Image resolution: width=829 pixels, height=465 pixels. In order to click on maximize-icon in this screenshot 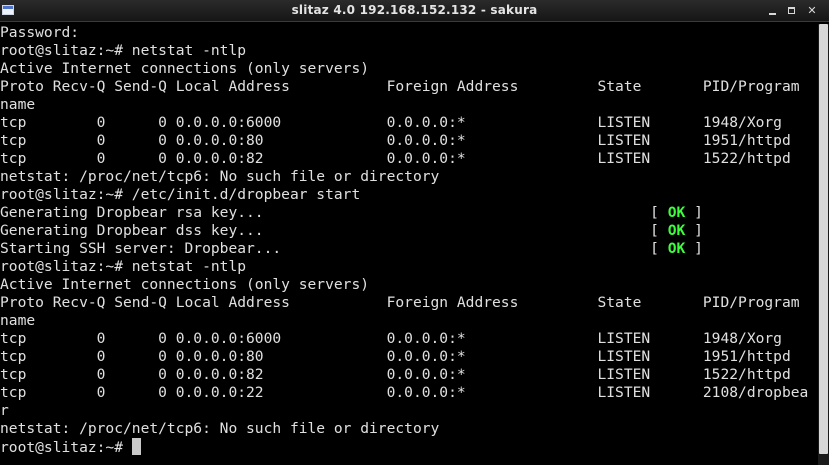, I will do `click(791, 10)`.